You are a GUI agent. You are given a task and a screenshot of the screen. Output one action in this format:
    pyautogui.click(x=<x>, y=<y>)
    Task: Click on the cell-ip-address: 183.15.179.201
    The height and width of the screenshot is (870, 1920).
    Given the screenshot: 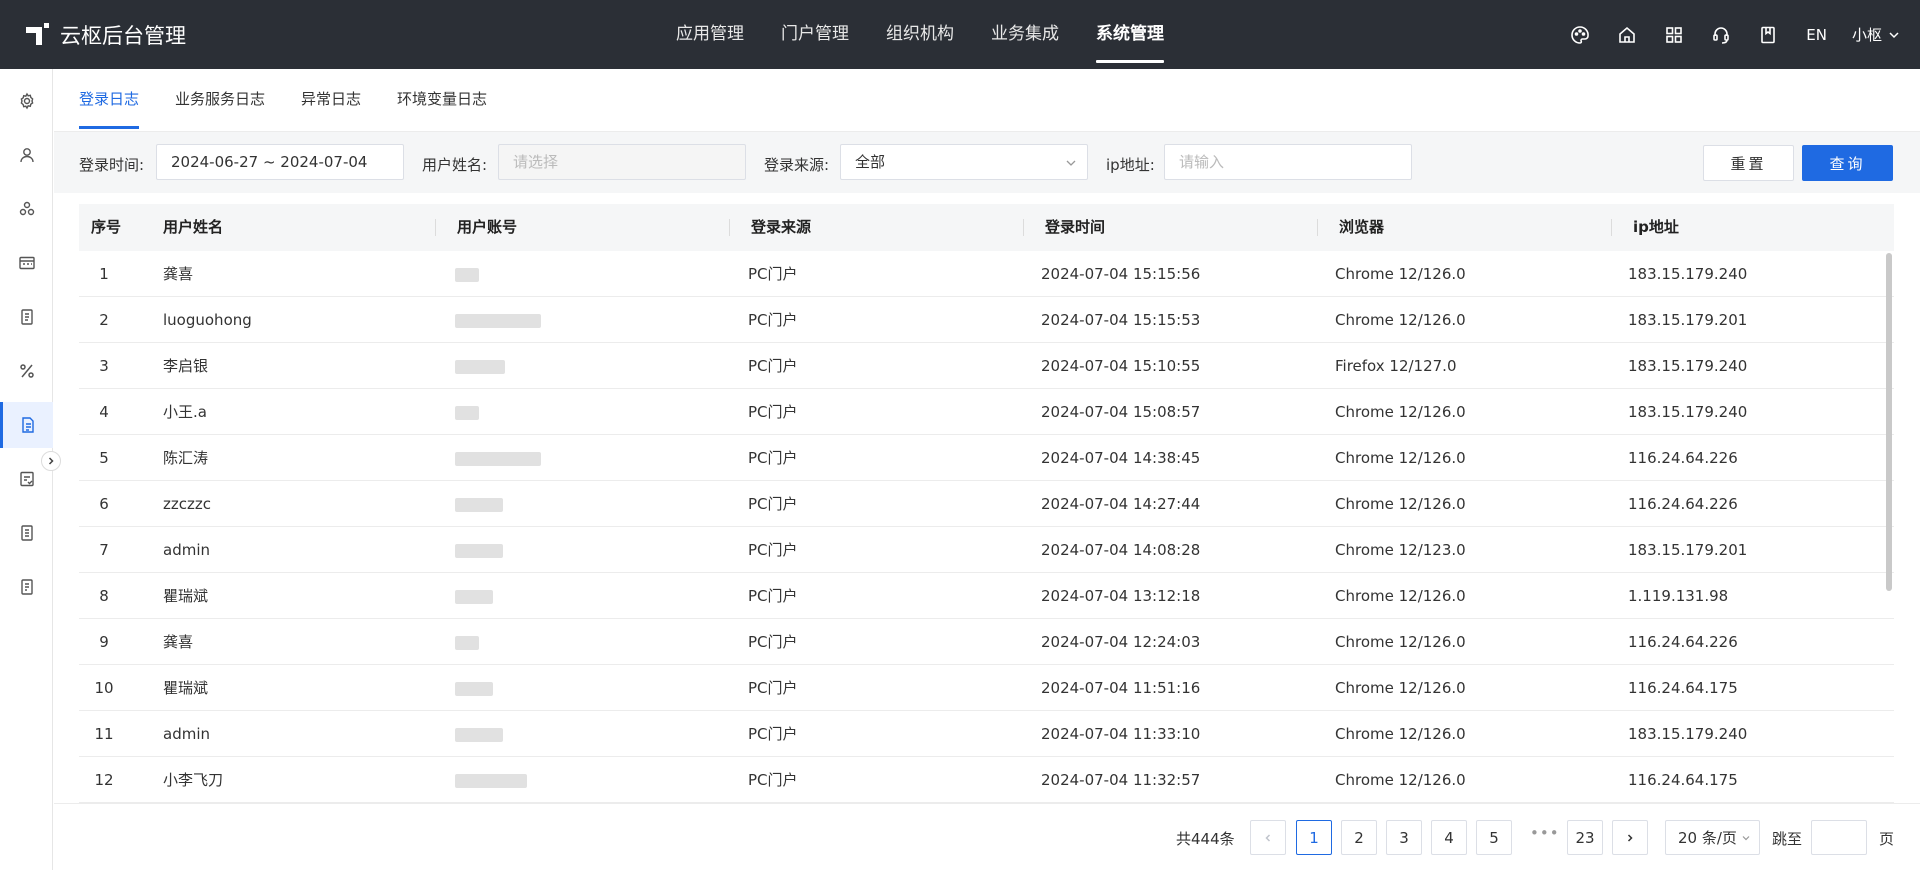 What is the action you would take?
    pyautogui.click(x=1688, y=320)
    